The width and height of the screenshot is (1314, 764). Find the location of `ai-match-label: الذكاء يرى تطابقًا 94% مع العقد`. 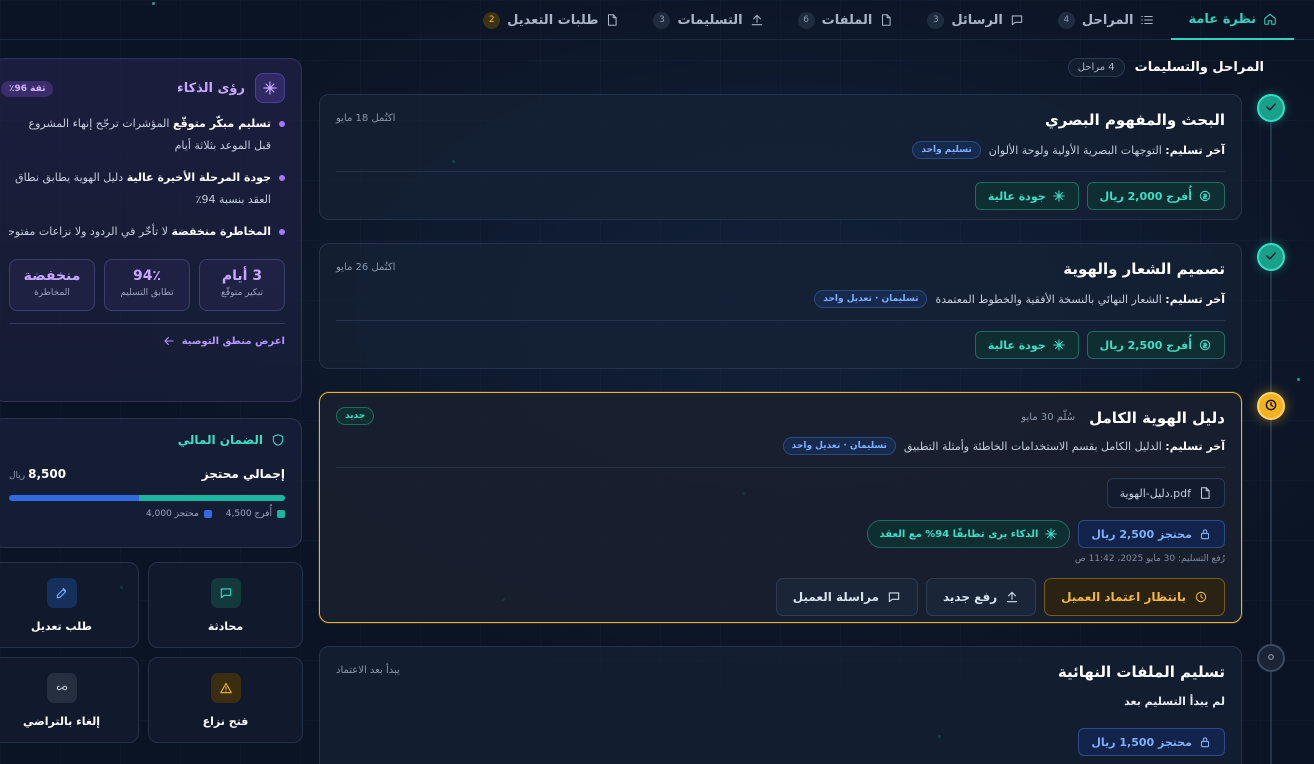

ai-match-label: الذكاء يرى تطابقًا 94% مع العقد is located at coordinates (959, 534).